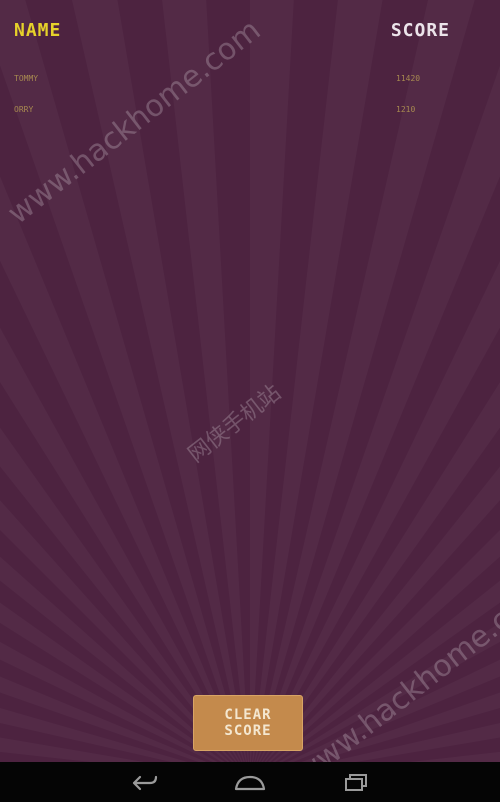 The width and height of the screenshot is (500, 802). What do you see at coordinates (24, 109) in the screenshot?
I see `player-name: ORRY` at bounding box center [24, 109].